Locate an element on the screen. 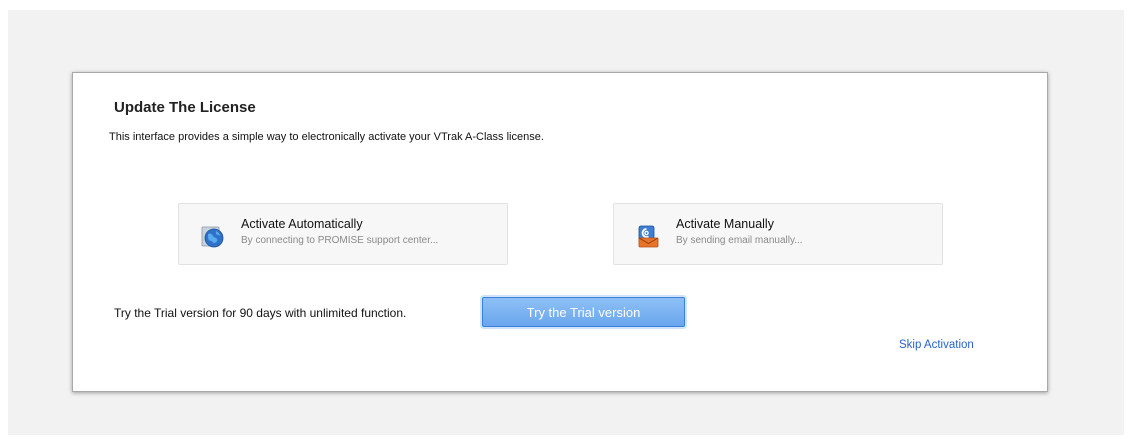 This screenshot has width=1131, height=443. dialog-title: Update The License is located at coordinates (185, 107).